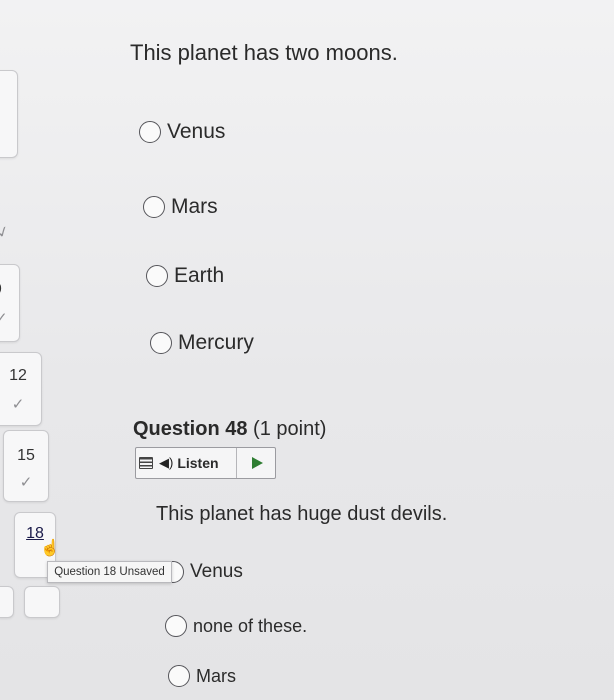  Describe the element at coordinates (26, 455) in the screenshot. I see `question-number: 15` at that location.